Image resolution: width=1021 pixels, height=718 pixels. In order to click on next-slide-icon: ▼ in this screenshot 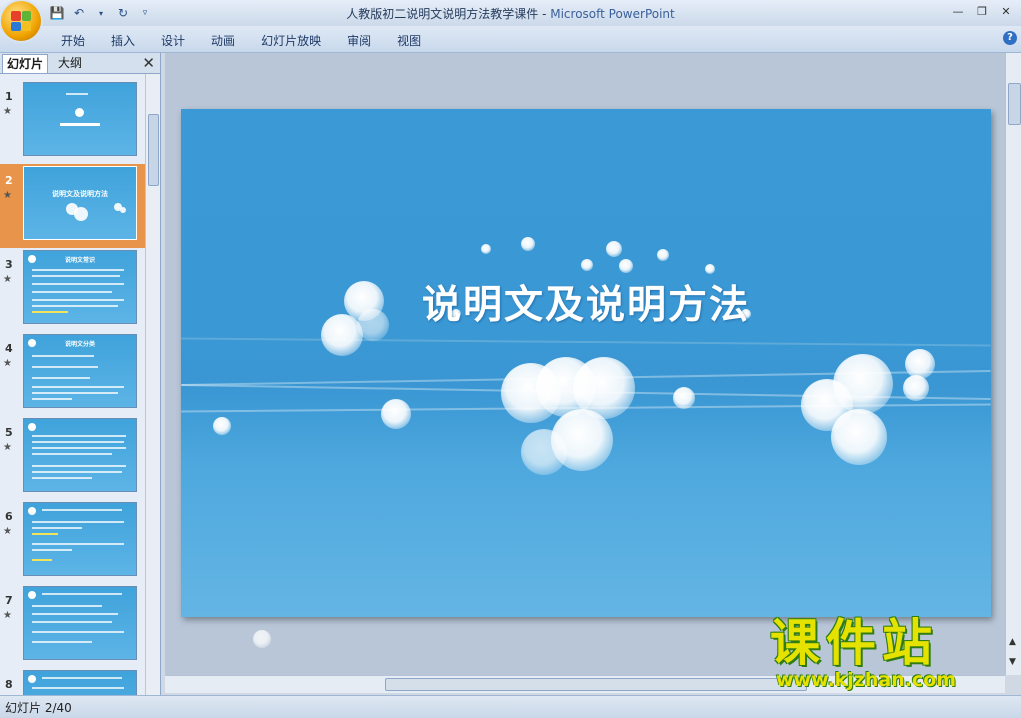, I will do `click(1012, 662)`.